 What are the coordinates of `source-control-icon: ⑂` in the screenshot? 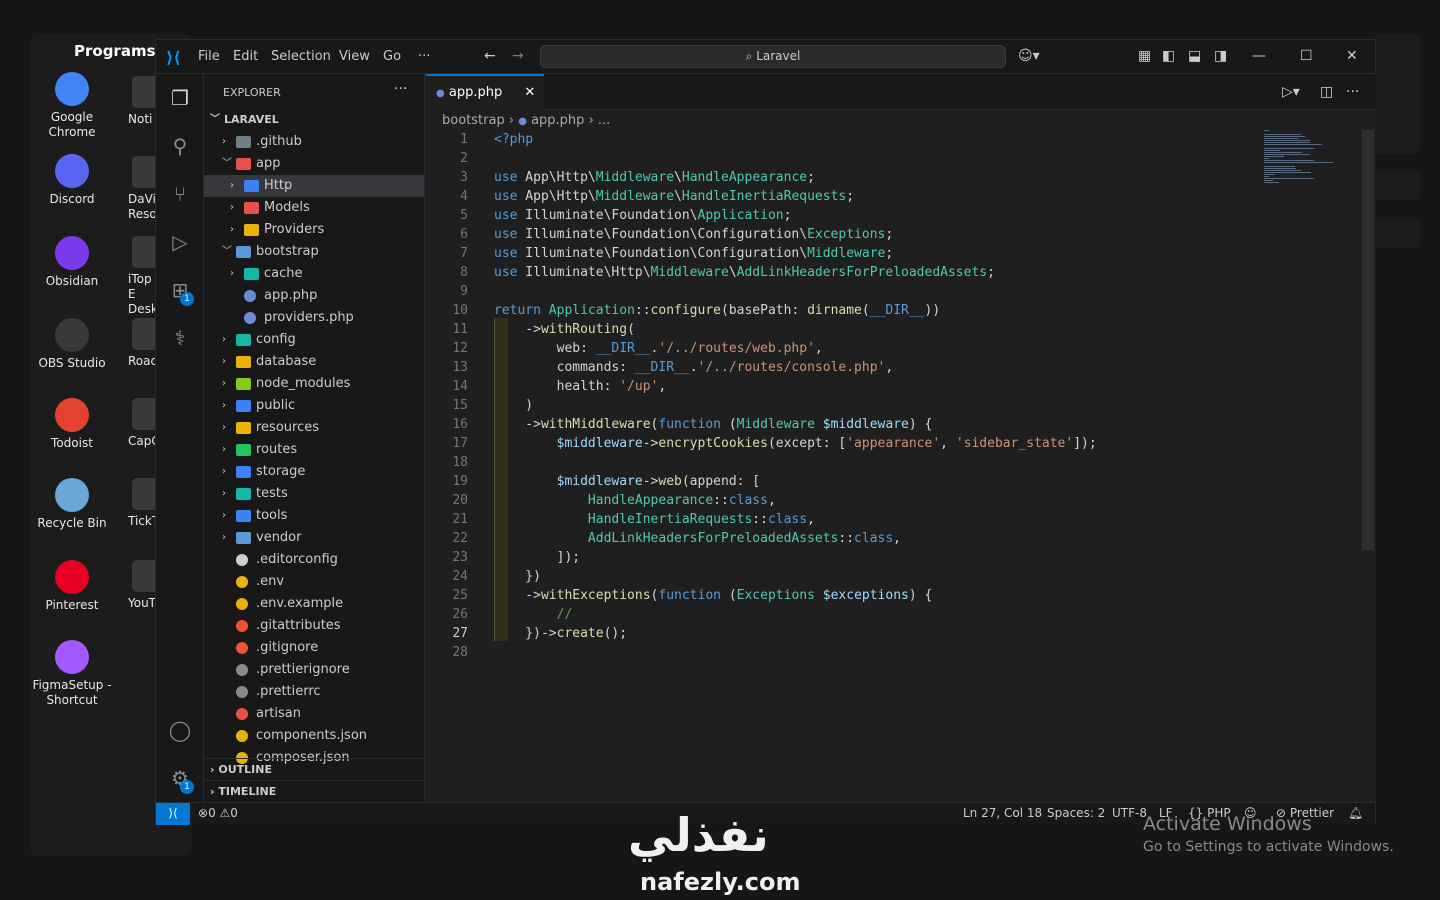 It's located at (180, 194).